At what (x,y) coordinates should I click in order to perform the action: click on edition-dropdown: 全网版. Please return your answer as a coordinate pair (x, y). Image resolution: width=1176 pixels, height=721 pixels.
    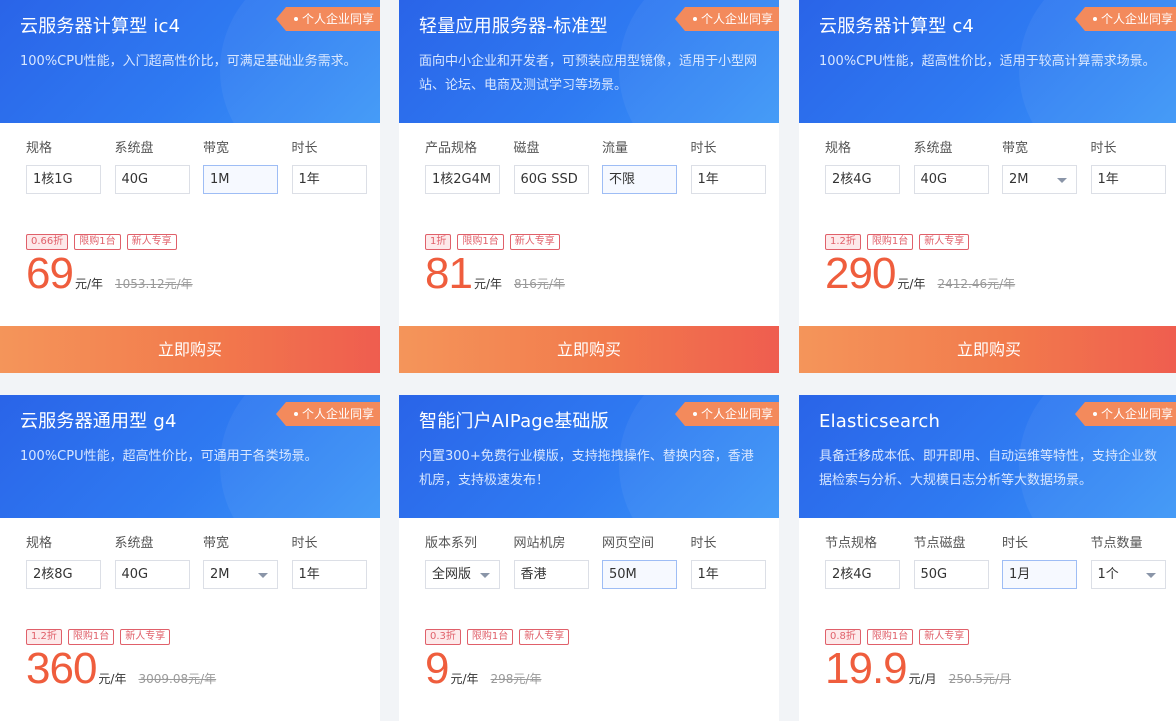
    Looking at the image, I should click on (462, 574).